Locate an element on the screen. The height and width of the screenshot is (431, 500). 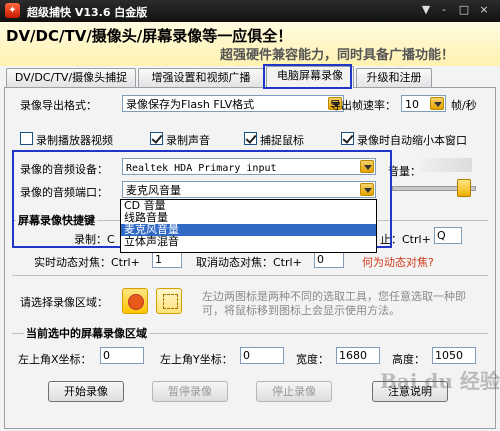
x-coord-label: 左上角X坐标： is located at coordinates (55, 359).